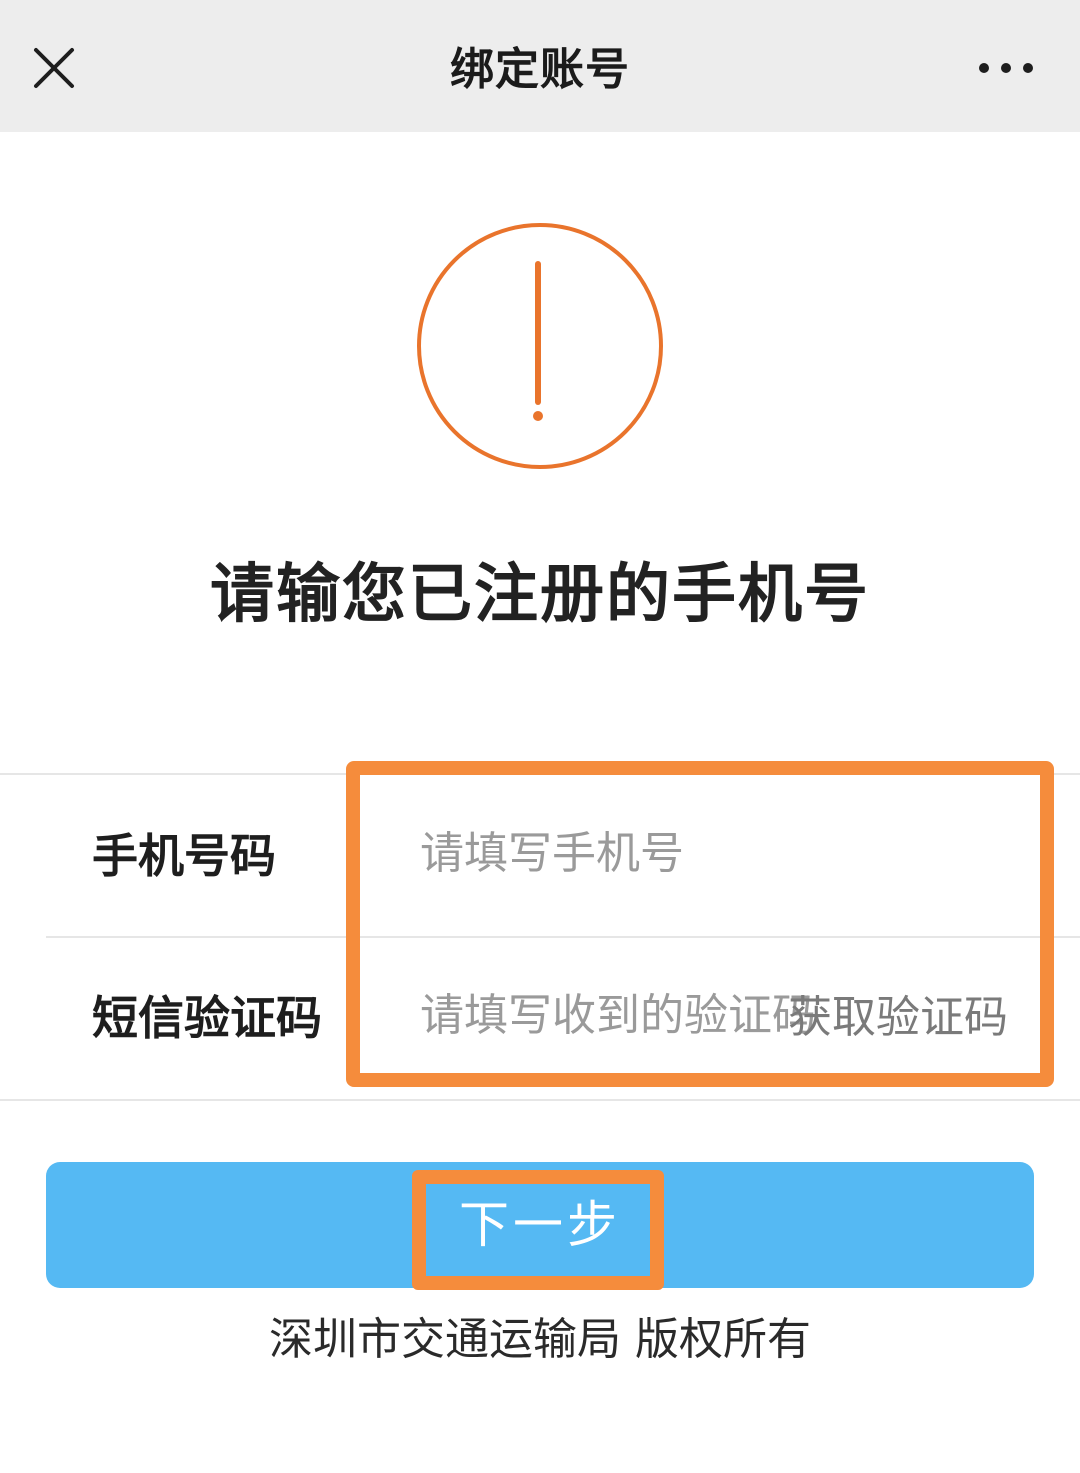 Image resolution: width=1080 pixels, height=1473 pixels. I want to click on page-headline: 请输您已注册的手机号, so click(540, 595).